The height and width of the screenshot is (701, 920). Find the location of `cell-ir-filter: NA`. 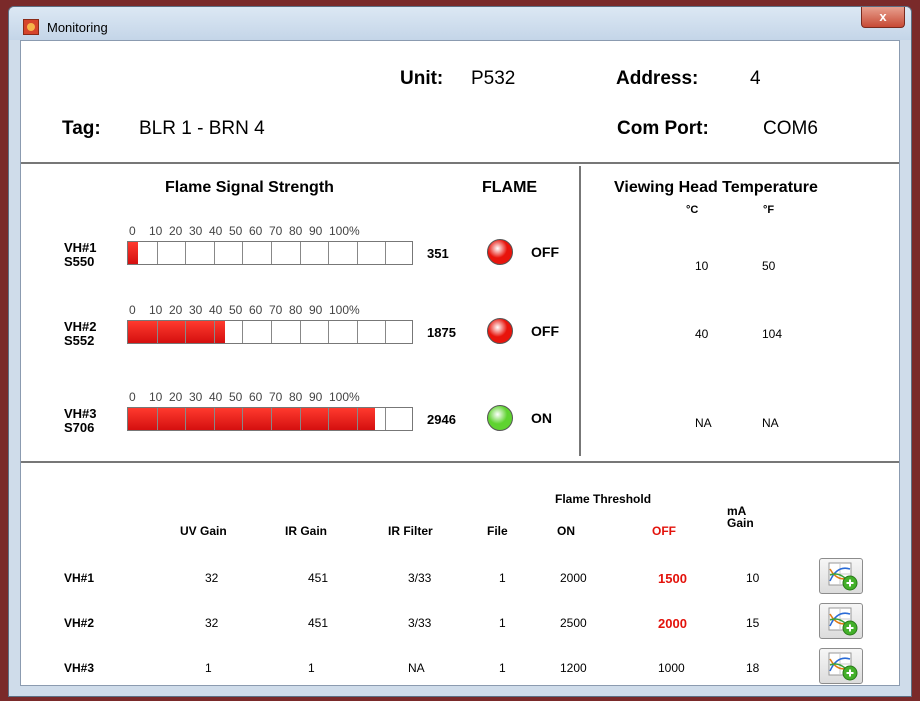

cell-ir-filter: NA is located at coordinates (416, 668).